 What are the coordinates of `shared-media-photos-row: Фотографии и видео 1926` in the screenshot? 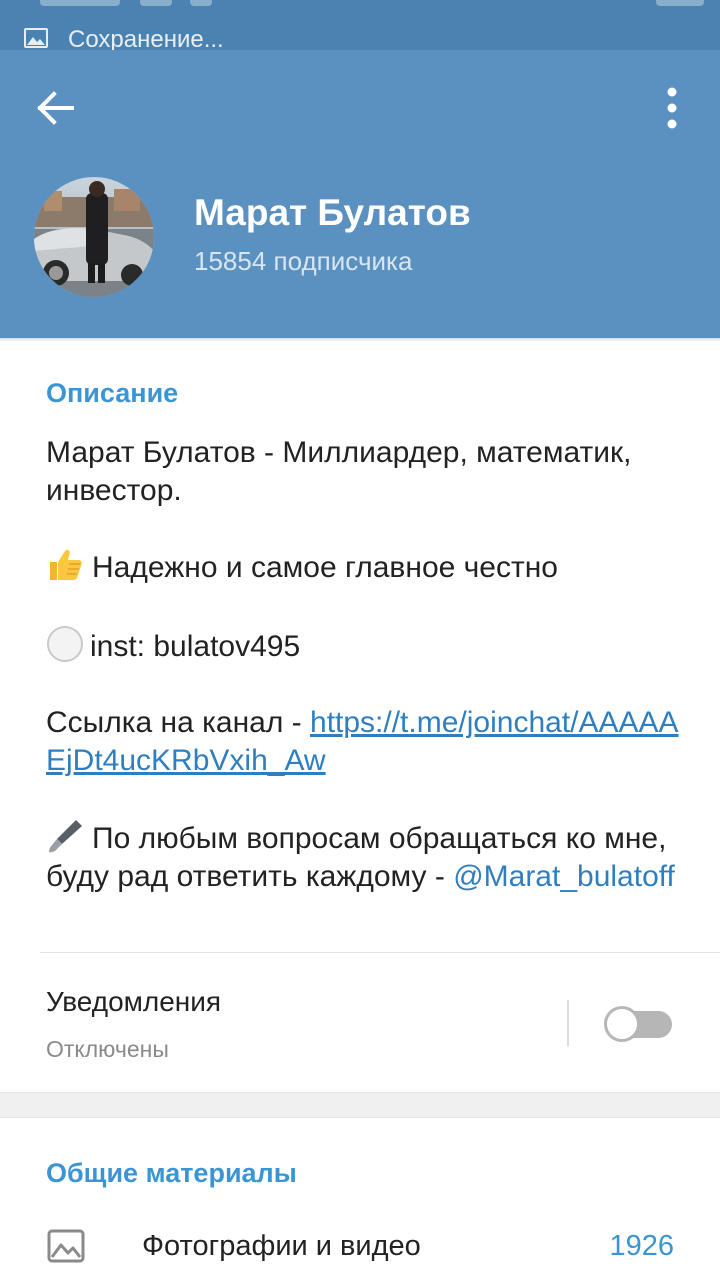 It's located at (360, 1249).